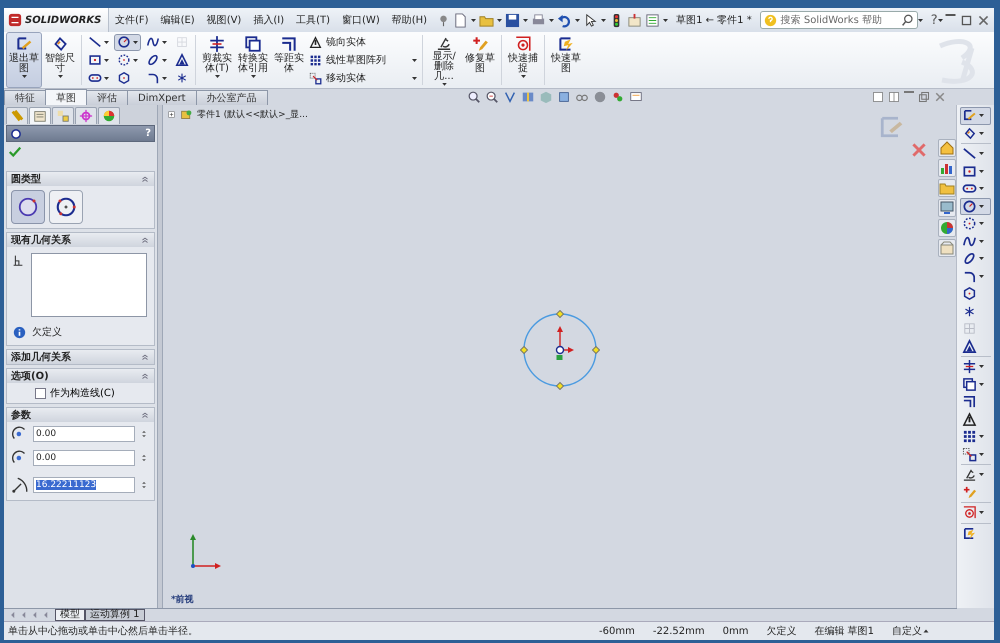 This screenshot has height=643, width=1000. Describe the element at coordinates (969, 402) in the screenshot. I see `offset-lines-icon` at that location.